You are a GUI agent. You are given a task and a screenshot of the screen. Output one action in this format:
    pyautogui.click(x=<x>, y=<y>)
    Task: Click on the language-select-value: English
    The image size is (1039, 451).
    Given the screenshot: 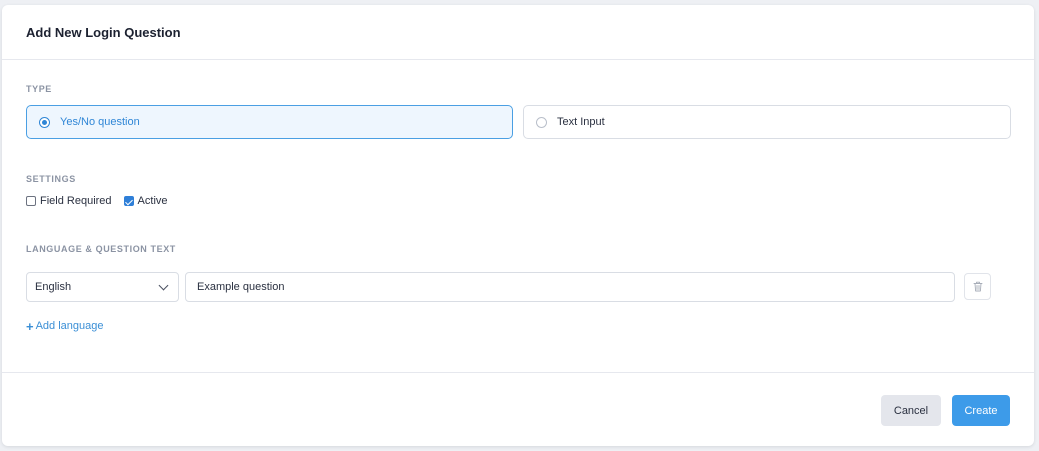 What is the action you would take?
    pyautogui.click(x=53, y=287)
    